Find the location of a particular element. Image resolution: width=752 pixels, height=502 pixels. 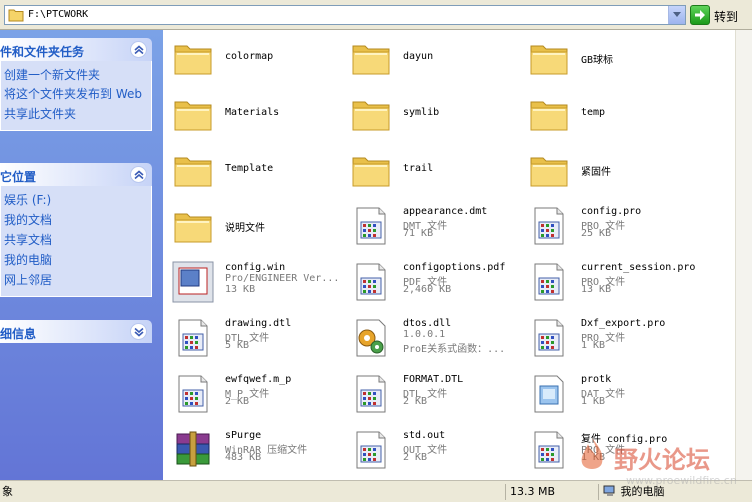

go-button: 转到 is located at coordinates (718, 15).